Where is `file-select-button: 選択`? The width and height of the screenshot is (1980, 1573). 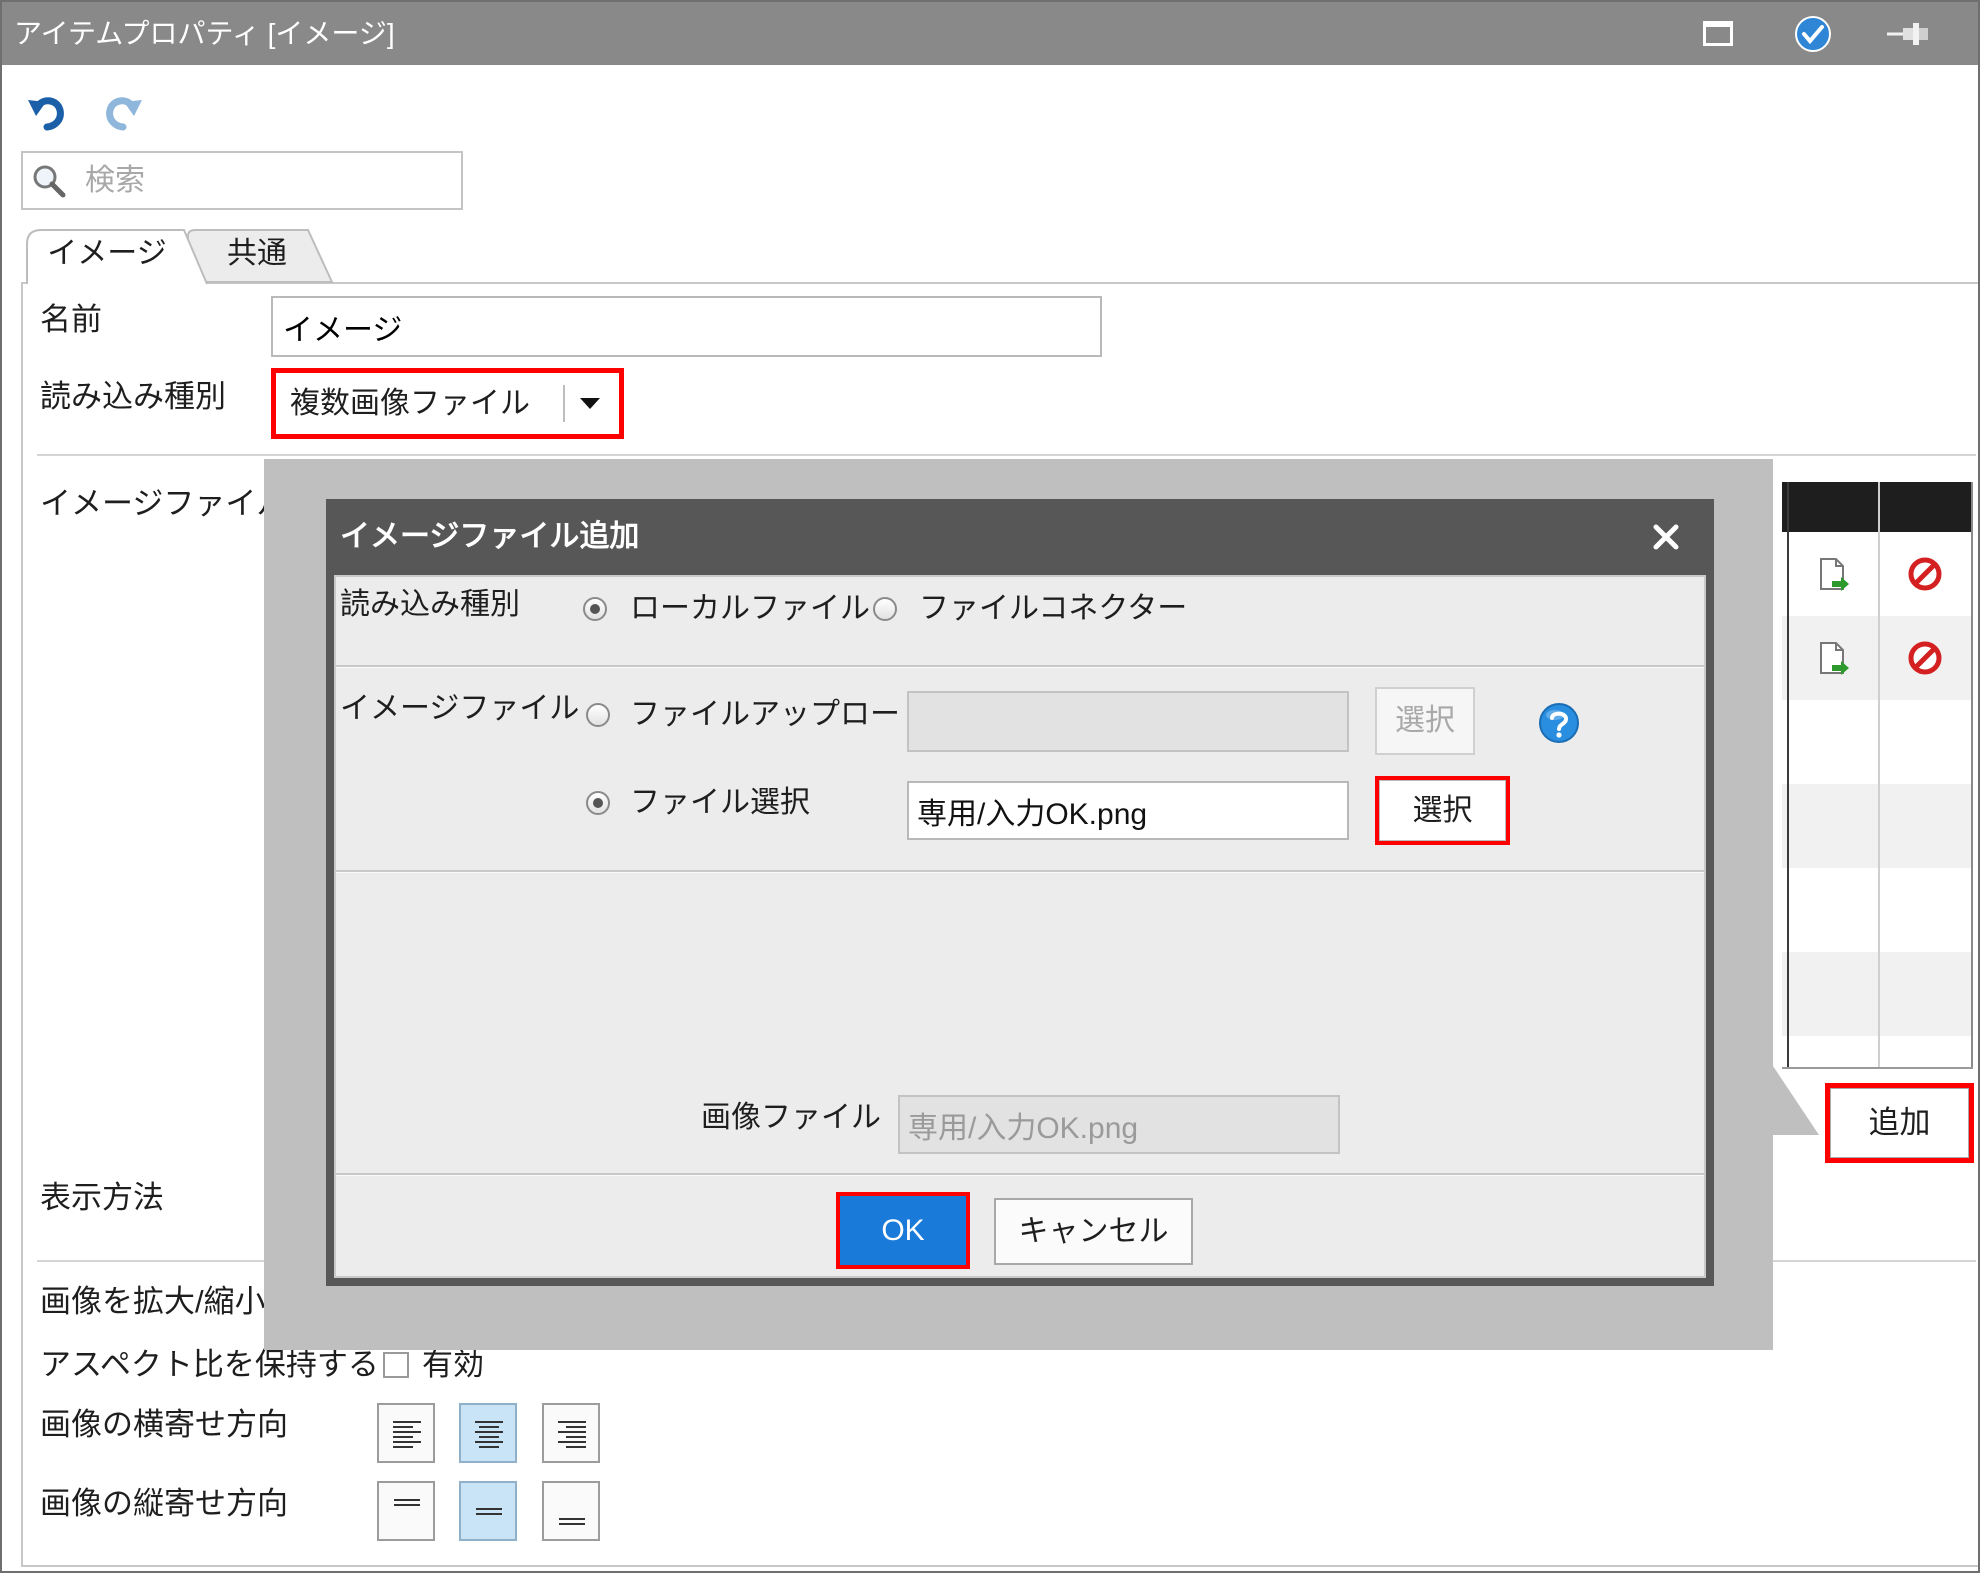 file-select-button: 選択 is located at coordinates (1442, 810).